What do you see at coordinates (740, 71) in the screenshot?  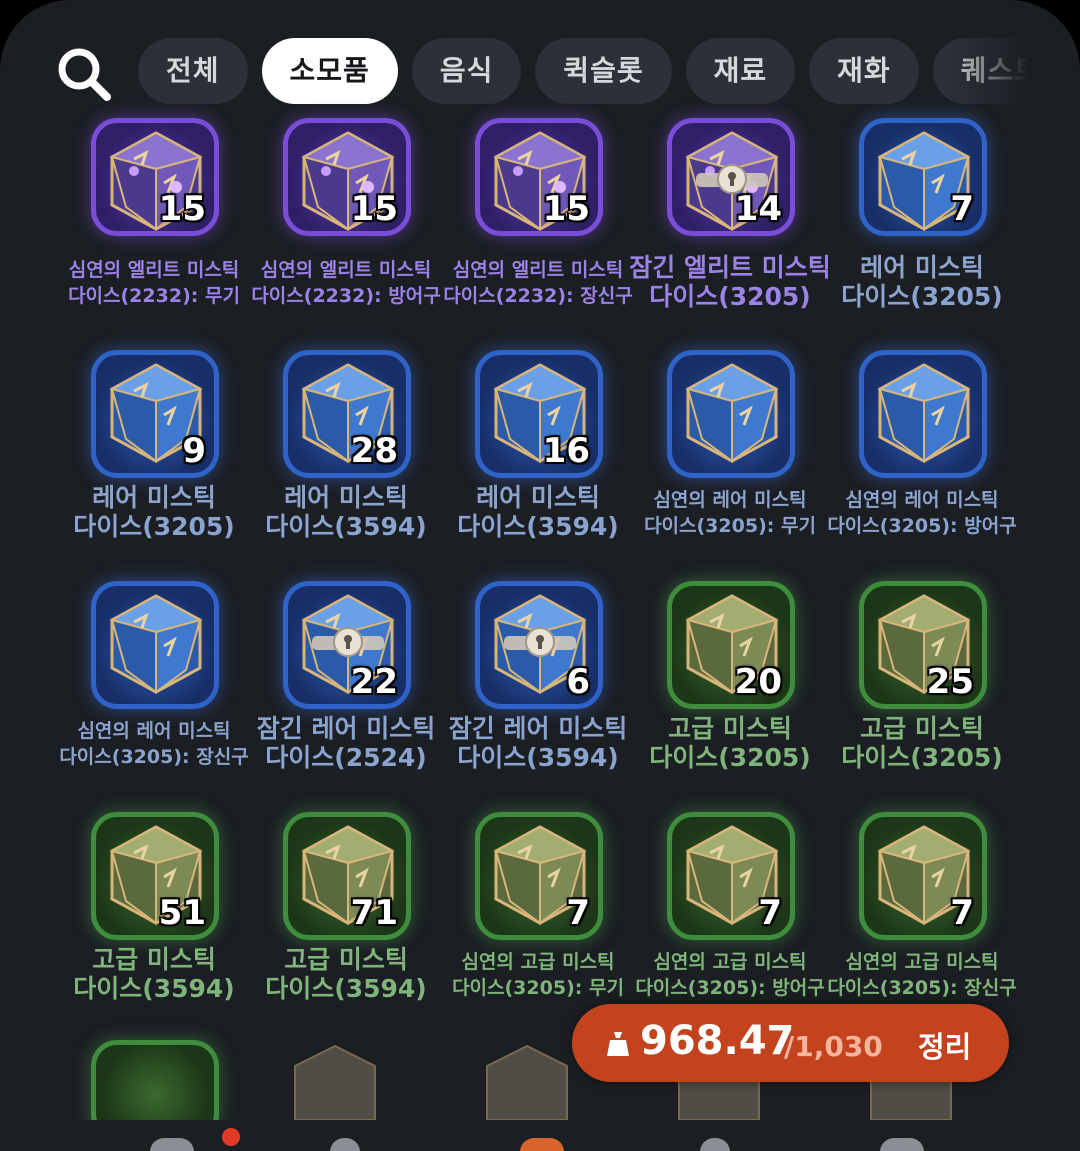 I see `filter-tab: 재료` at bounding box center [740, 71].